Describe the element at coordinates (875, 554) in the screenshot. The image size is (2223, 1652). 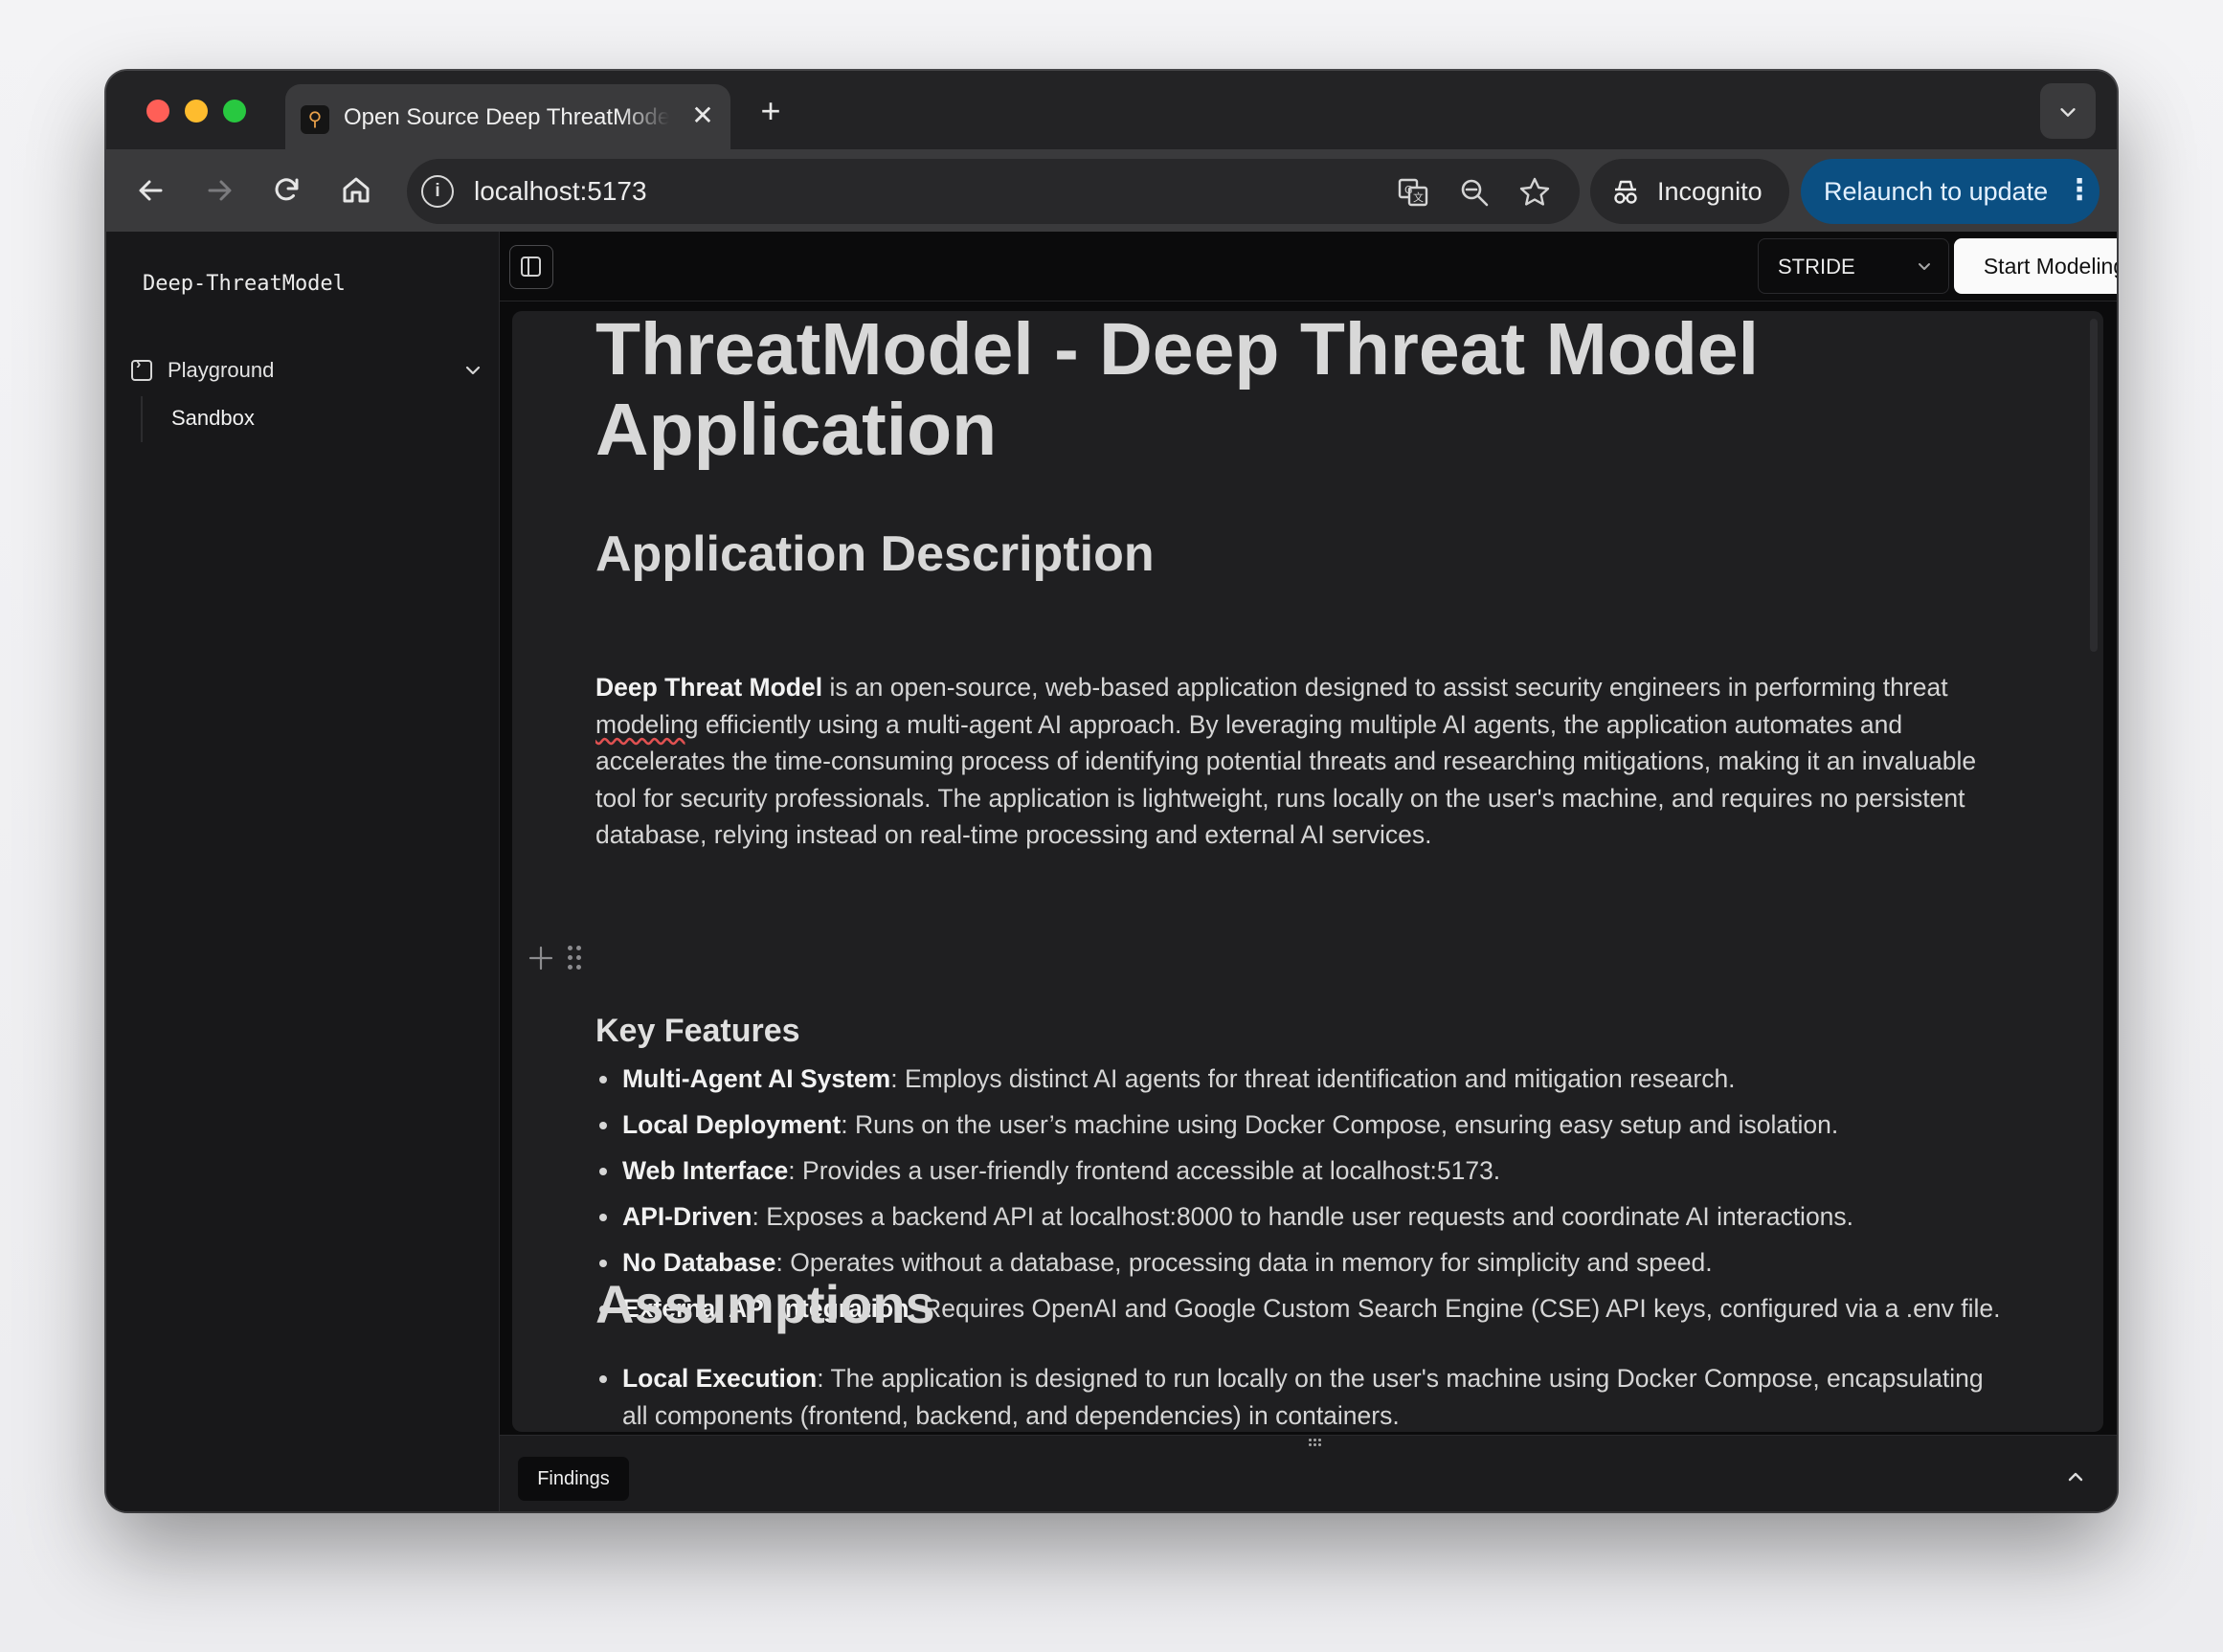
I see `section-heading-description: Application Description` at that location.